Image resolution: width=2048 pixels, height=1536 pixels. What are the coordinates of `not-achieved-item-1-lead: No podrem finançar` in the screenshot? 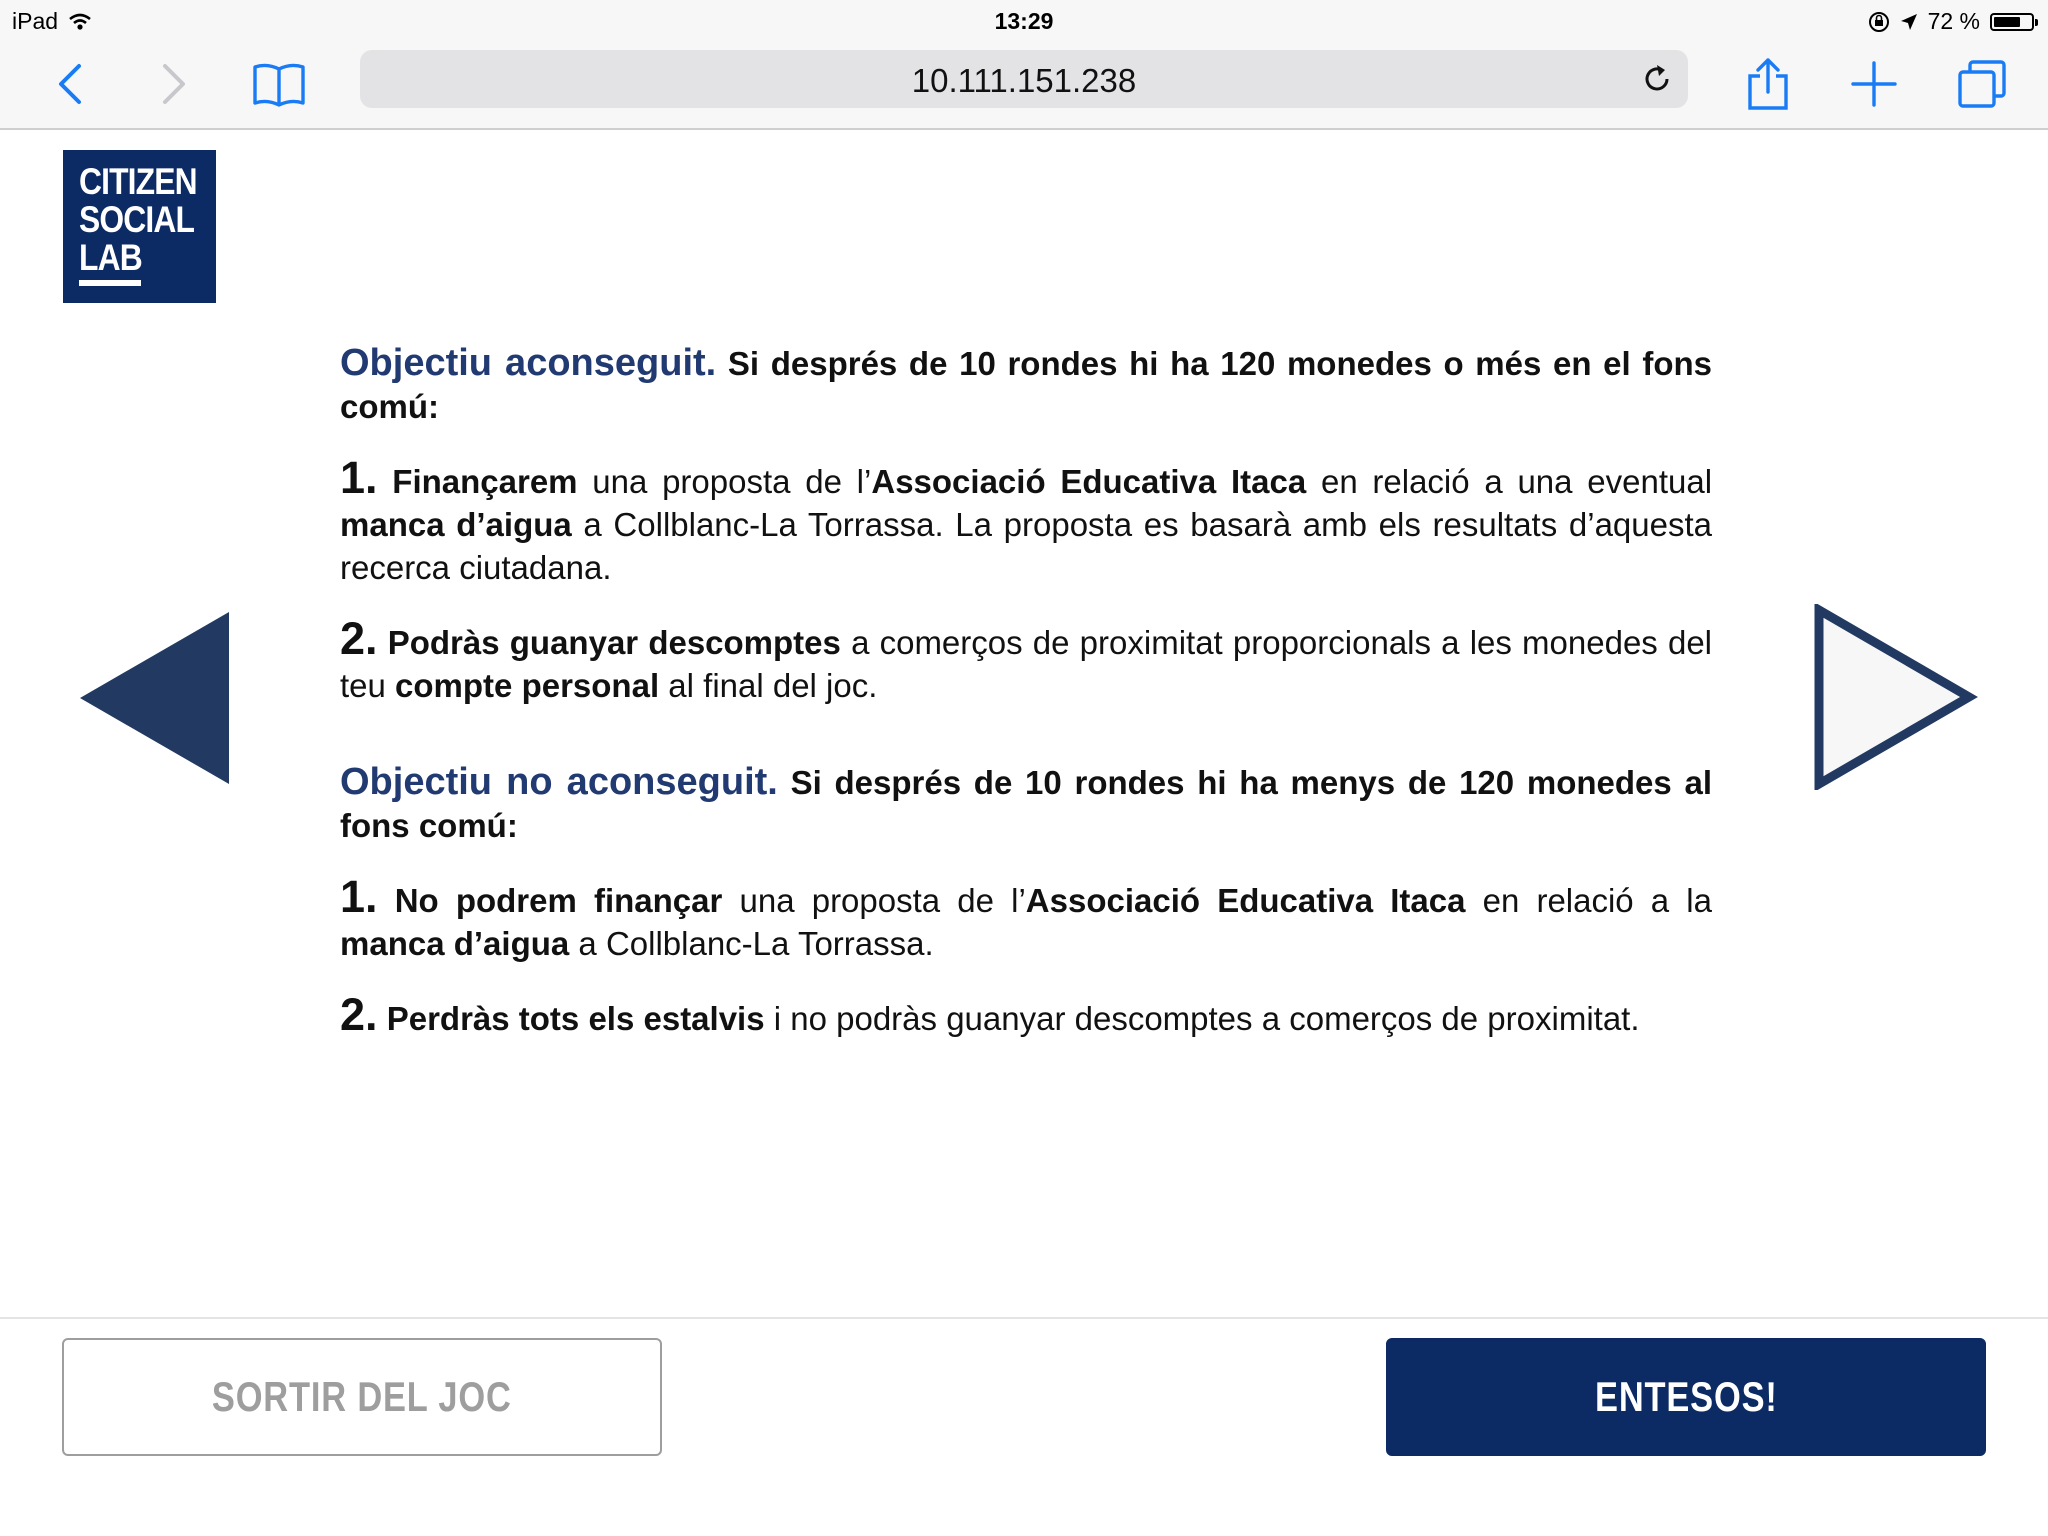 It's located at (558, 900).